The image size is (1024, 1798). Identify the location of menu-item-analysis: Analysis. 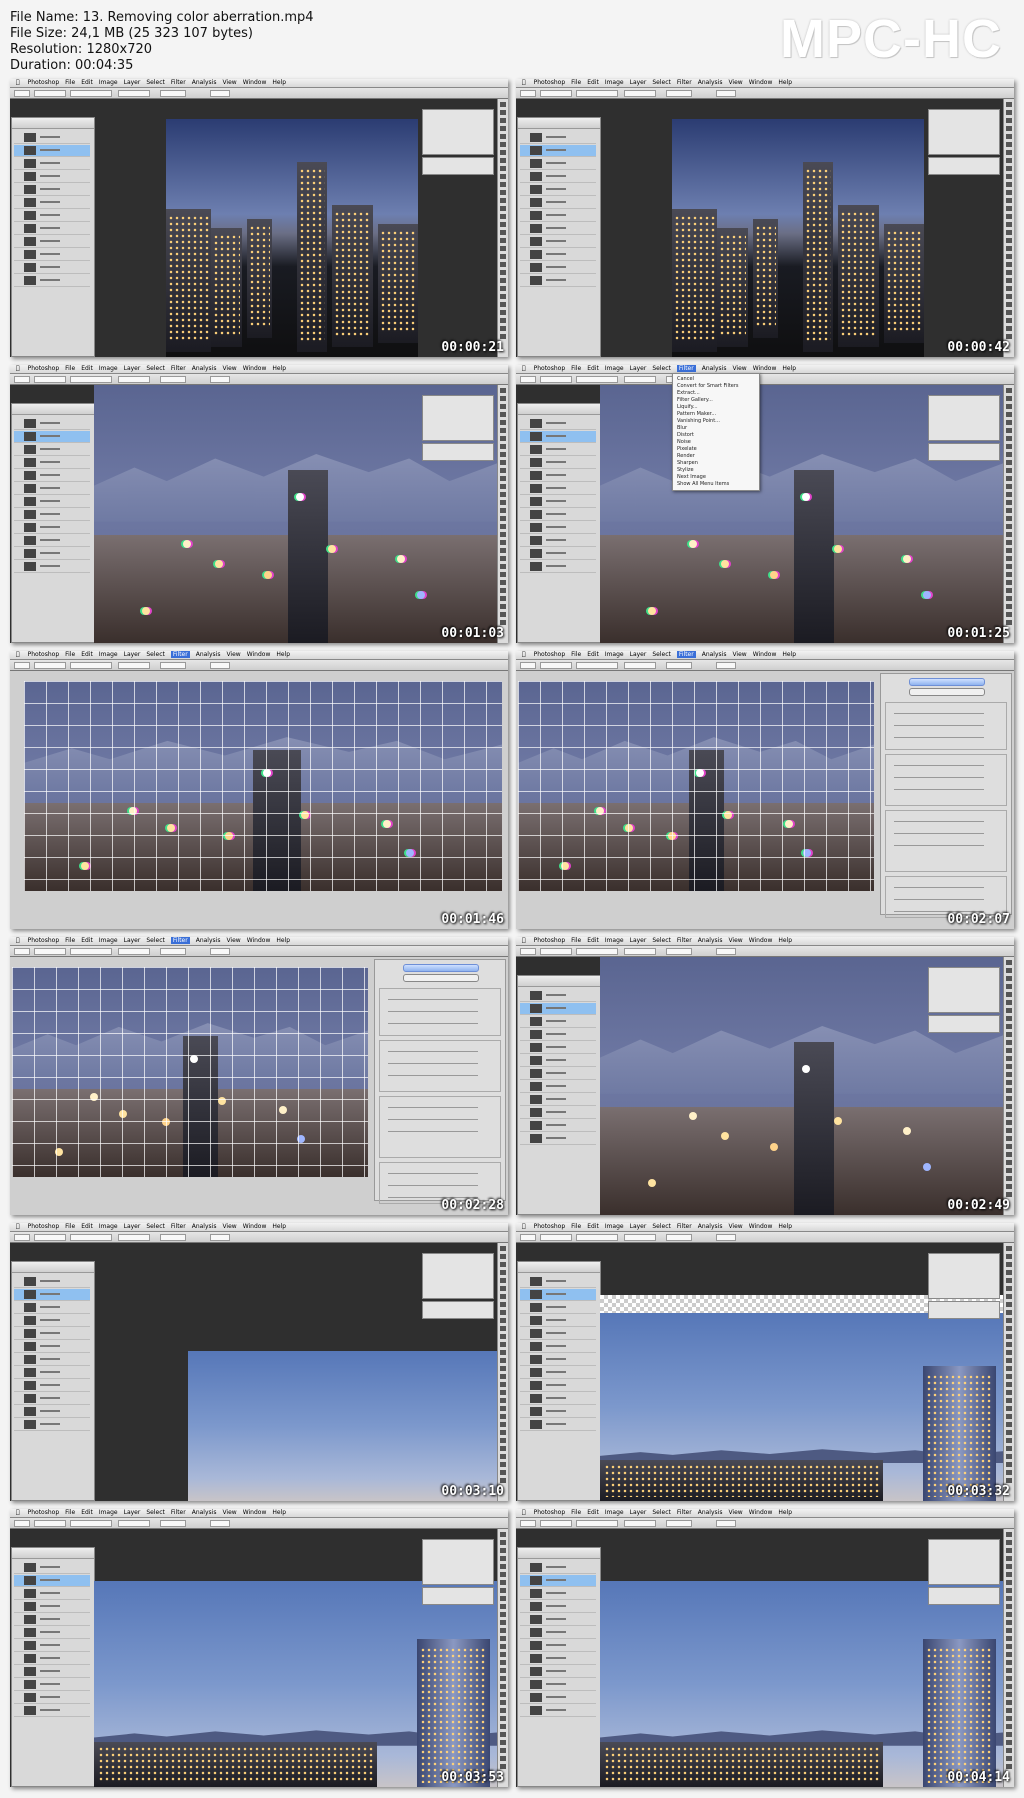
(710, 1226).